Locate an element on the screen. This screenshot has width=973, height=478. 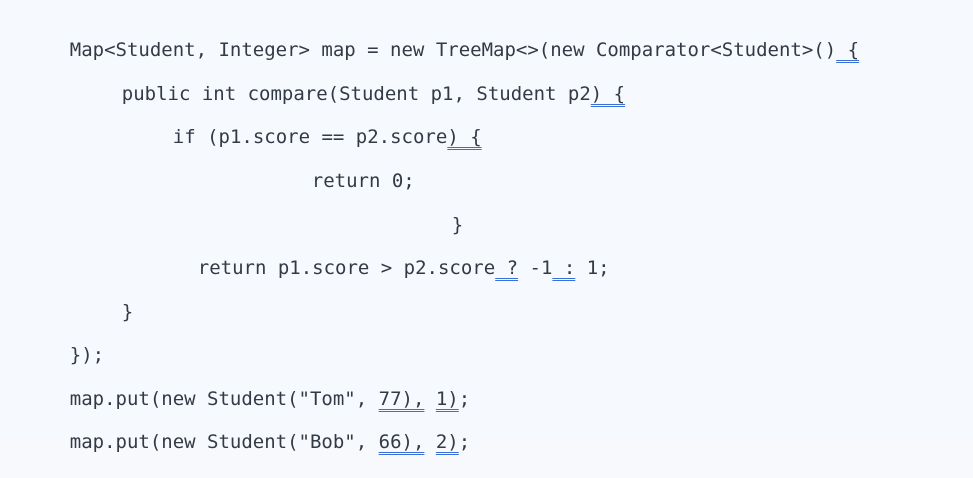
code-line-8: }); is located at coordinates (64, 342).